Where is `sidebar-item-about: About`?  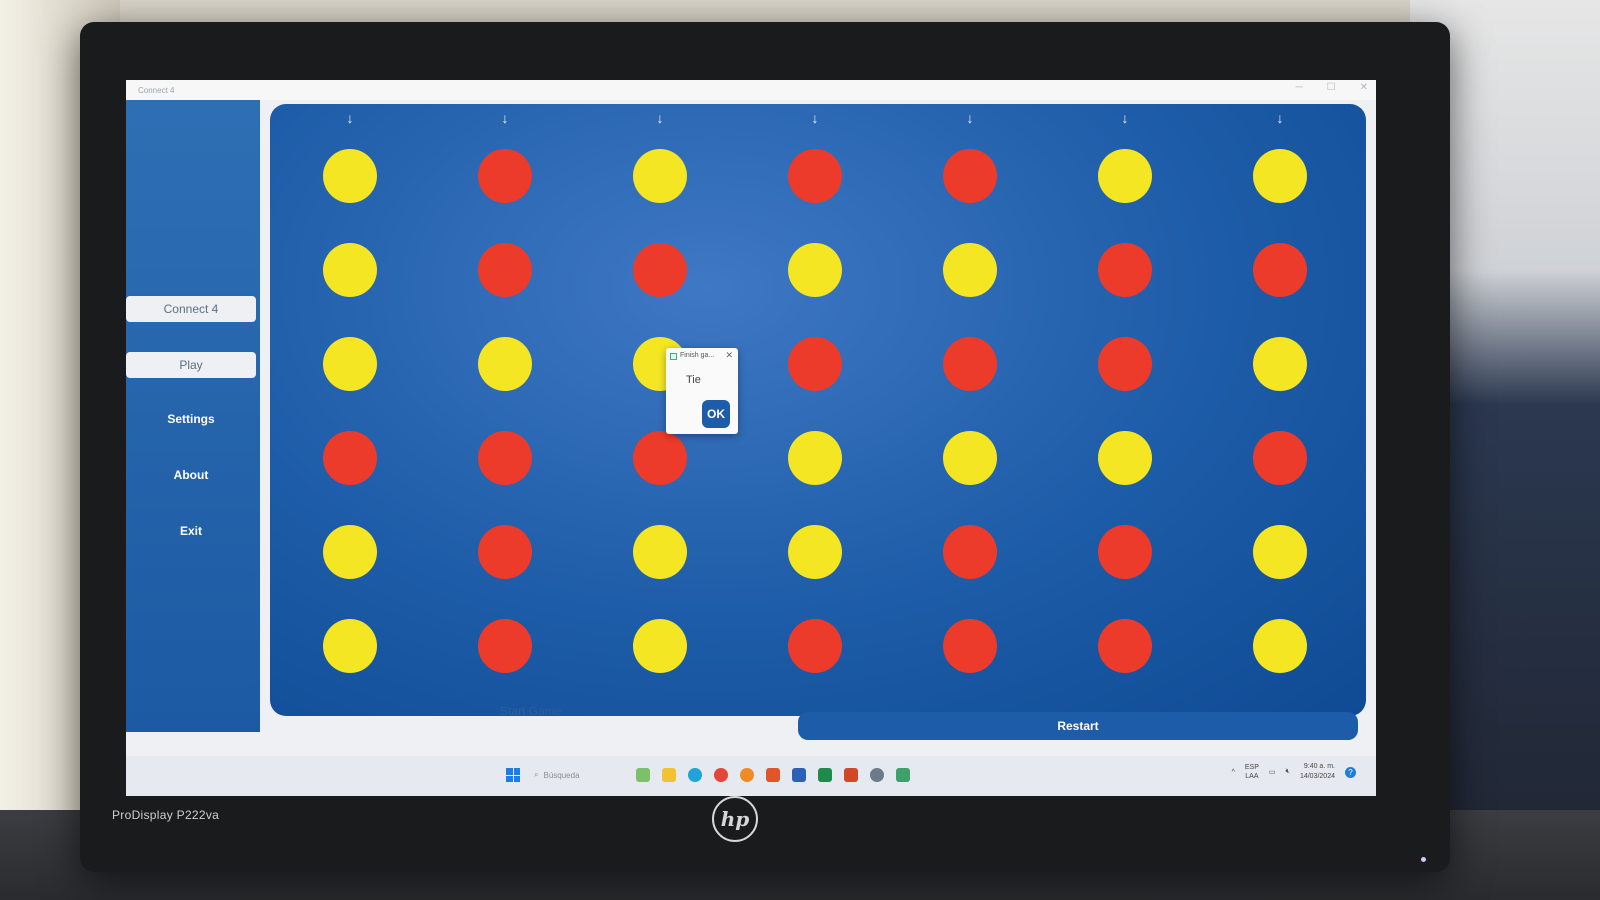
sidebar-item-about: About is located at coordinates (191, 475).